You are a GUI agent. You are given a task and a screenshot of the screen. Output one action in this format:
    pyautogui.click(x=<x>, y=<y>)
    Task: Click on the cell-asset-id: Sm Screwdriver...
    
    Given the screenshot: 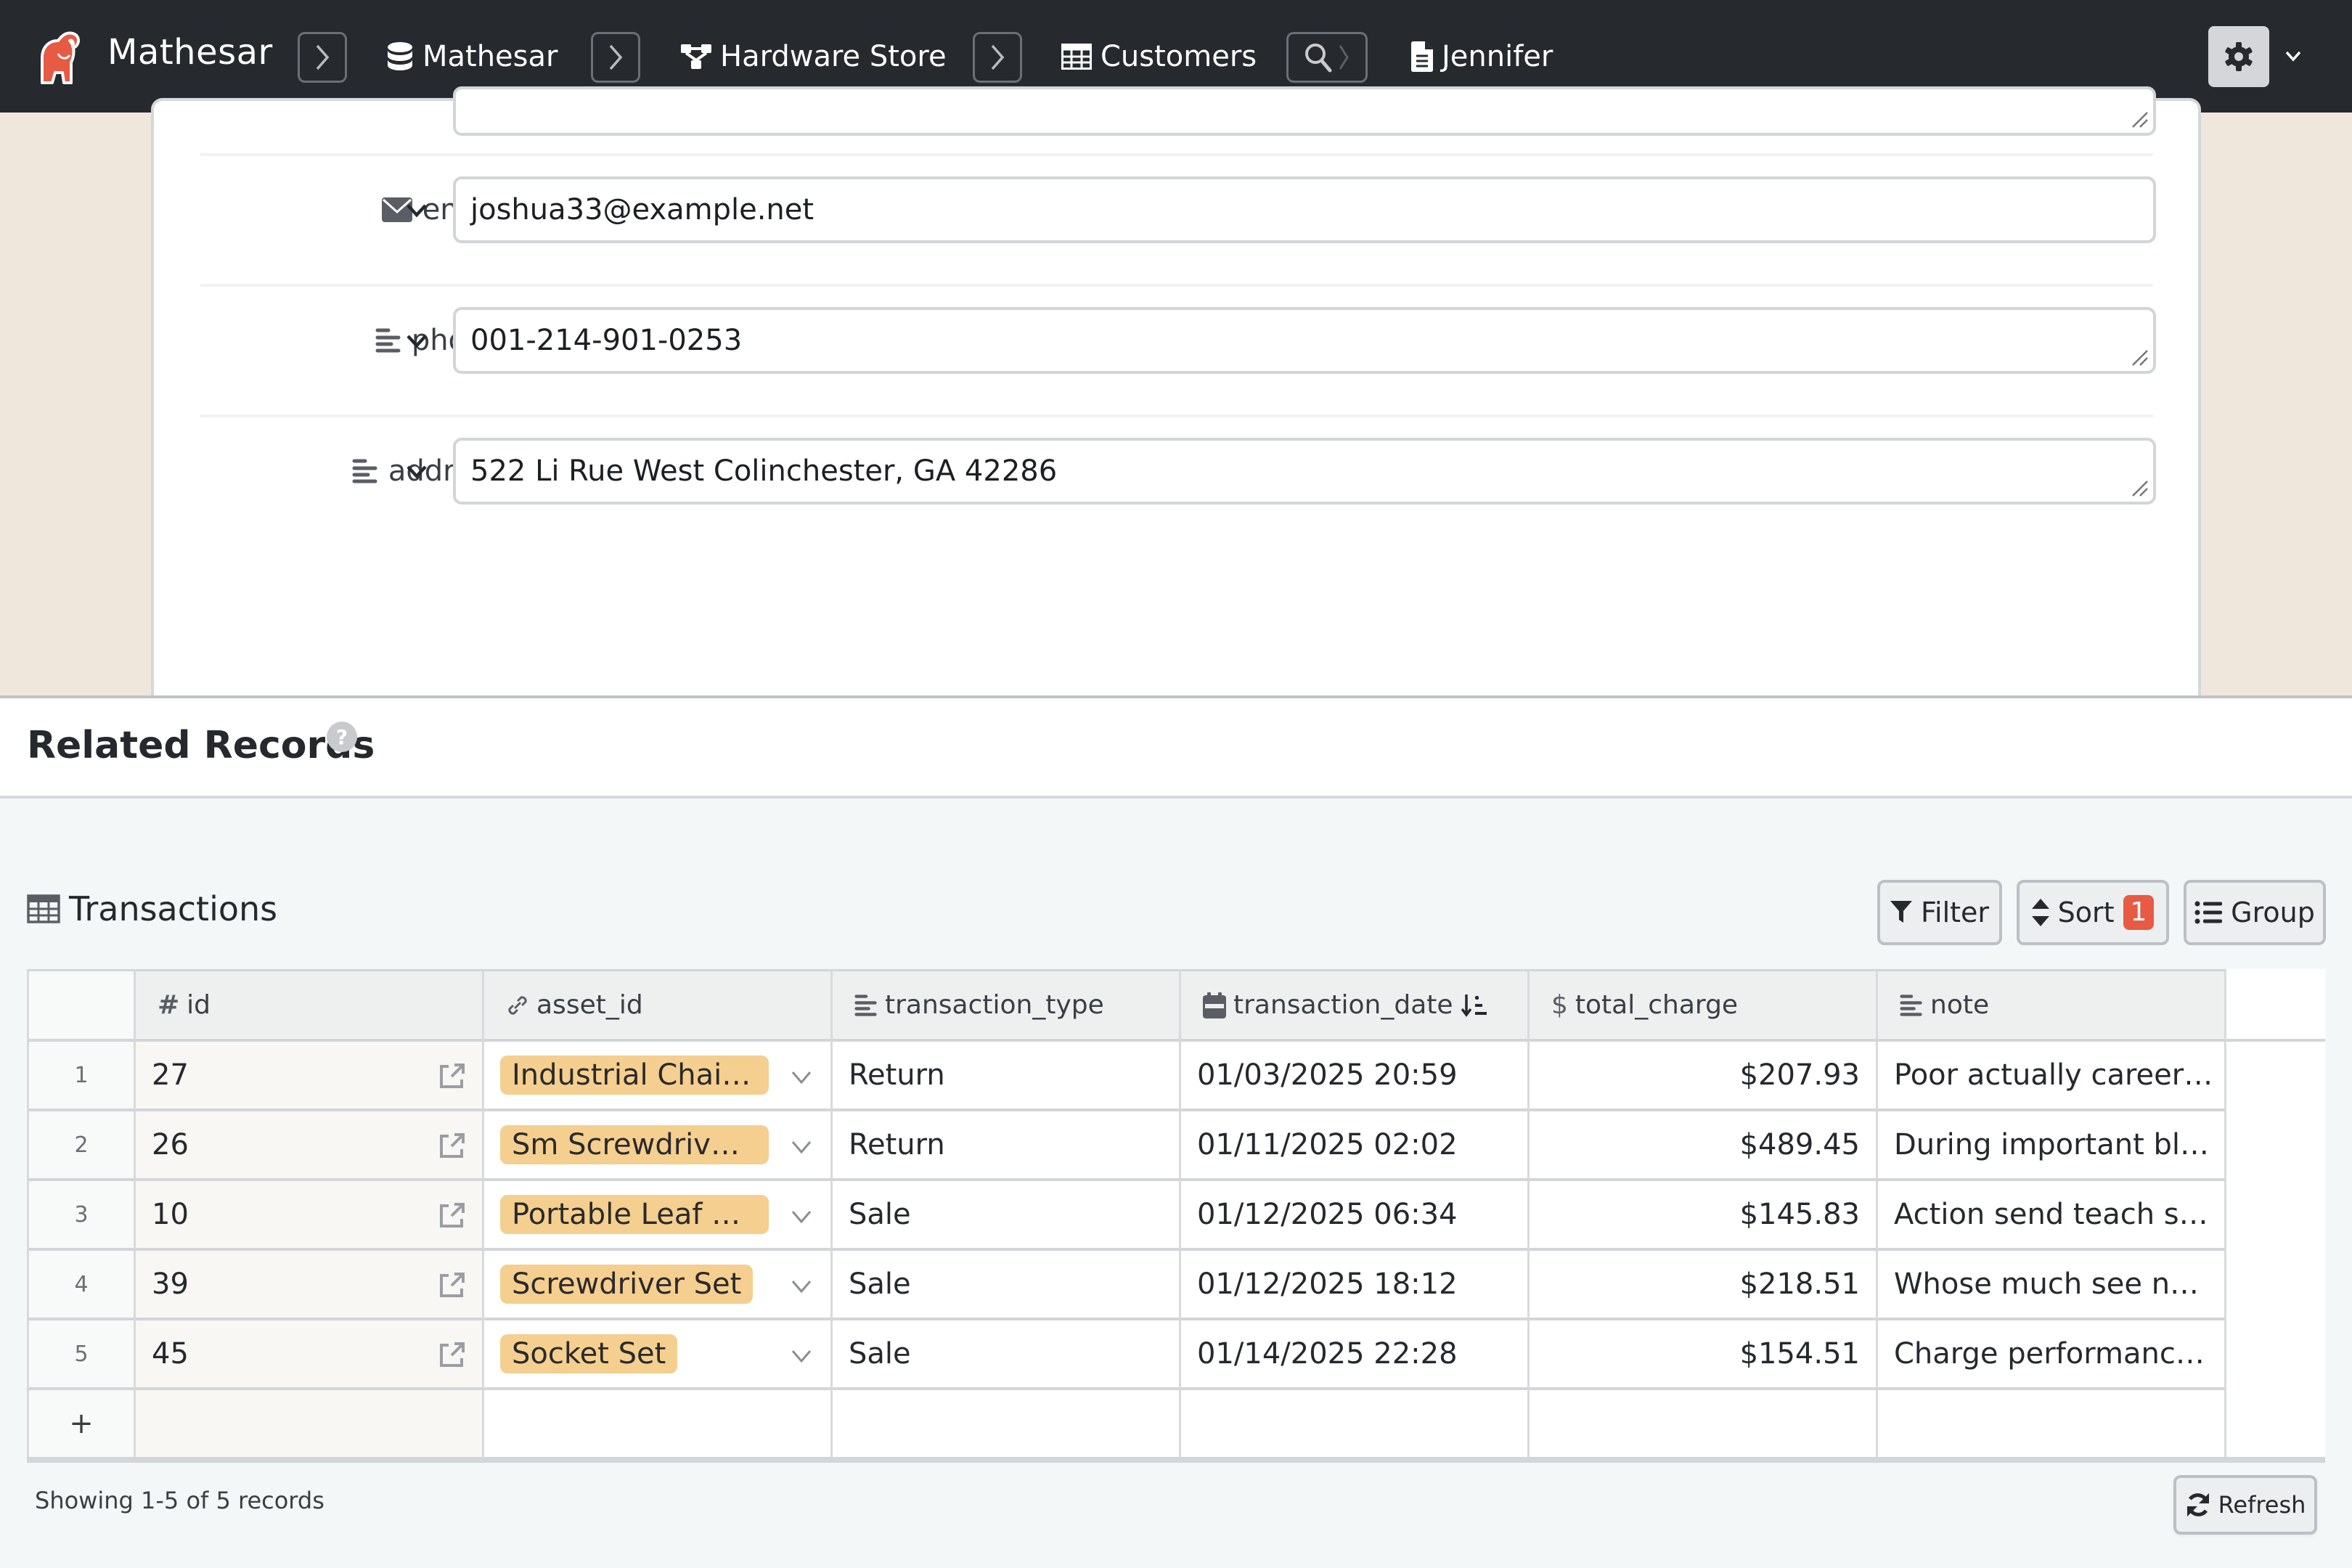 What is the action you would take?
    pyautogui.click(x=659, y=1146)
    